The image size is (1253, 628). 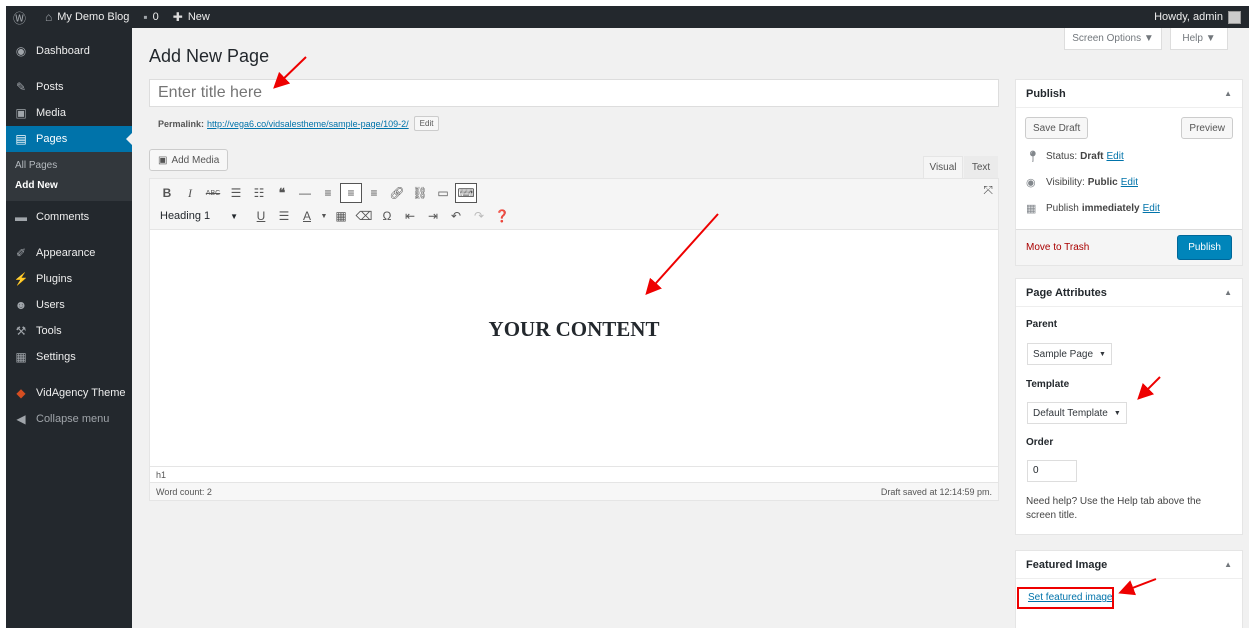 I want to click on indent-icon: ⇥, so click(x=433, y=216).